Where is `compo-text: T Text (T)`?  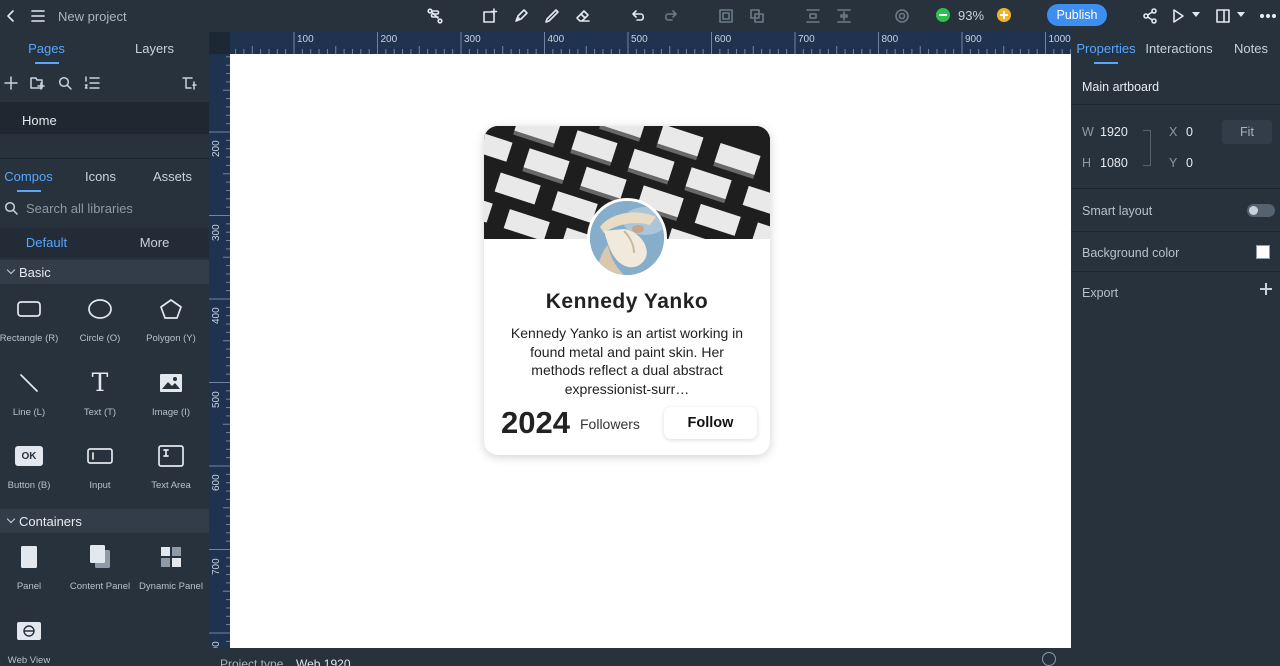
compo-text: T Text (T) is located at coordinates (100, 404).